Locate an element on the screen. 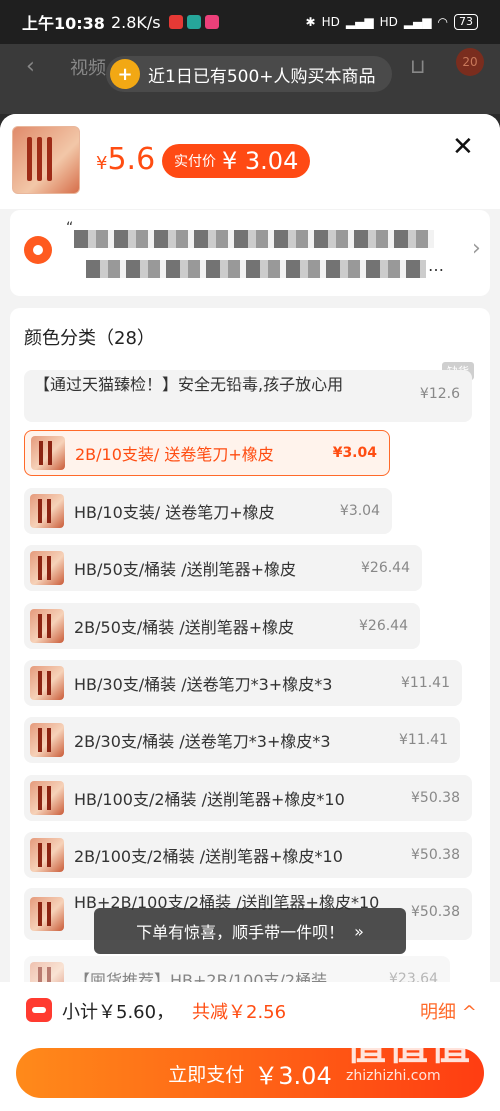 Image resolution: width=500 pixels, height=1111 pixels. variant-option-selected: 2B/10支装/ 送卷笔刀+橡皮 ¥3.04 is located at coordinates (207, 453).